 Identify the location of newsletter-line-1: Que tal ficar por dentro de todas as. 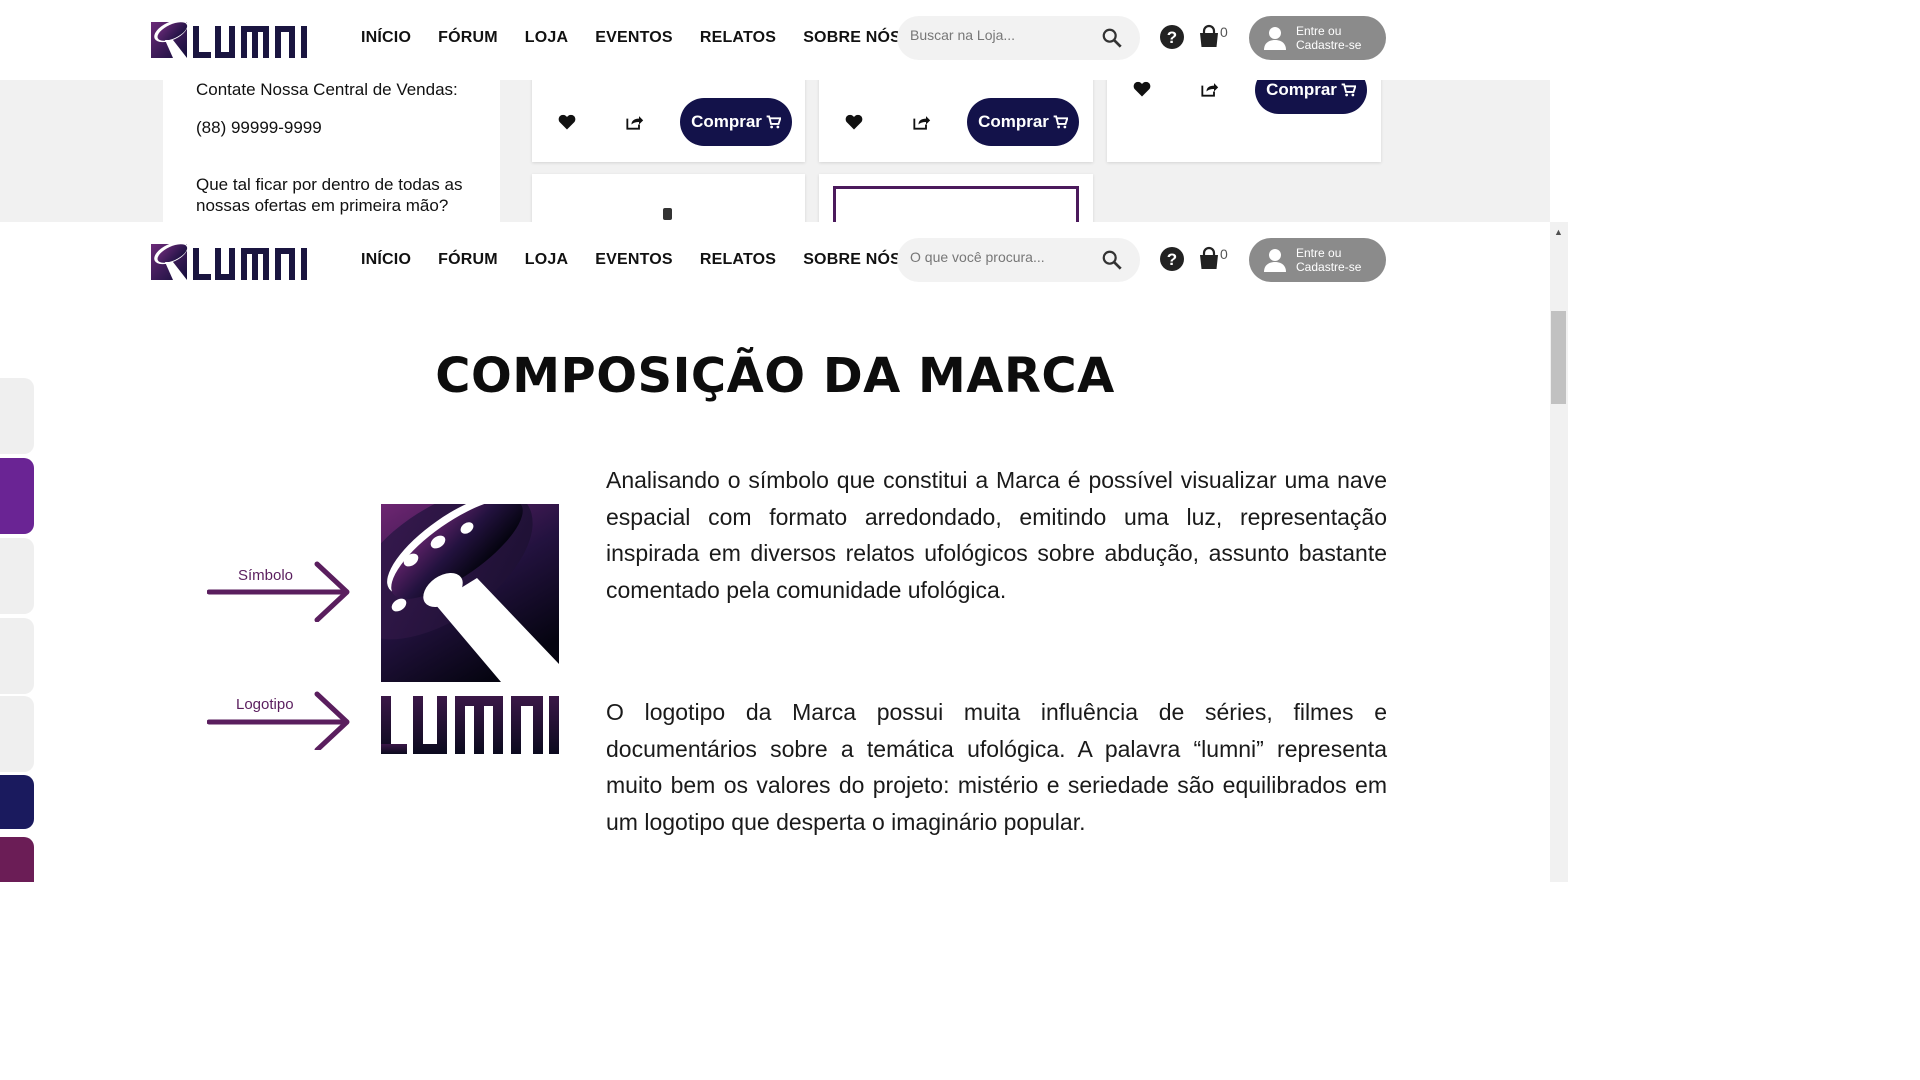
(329, 184).